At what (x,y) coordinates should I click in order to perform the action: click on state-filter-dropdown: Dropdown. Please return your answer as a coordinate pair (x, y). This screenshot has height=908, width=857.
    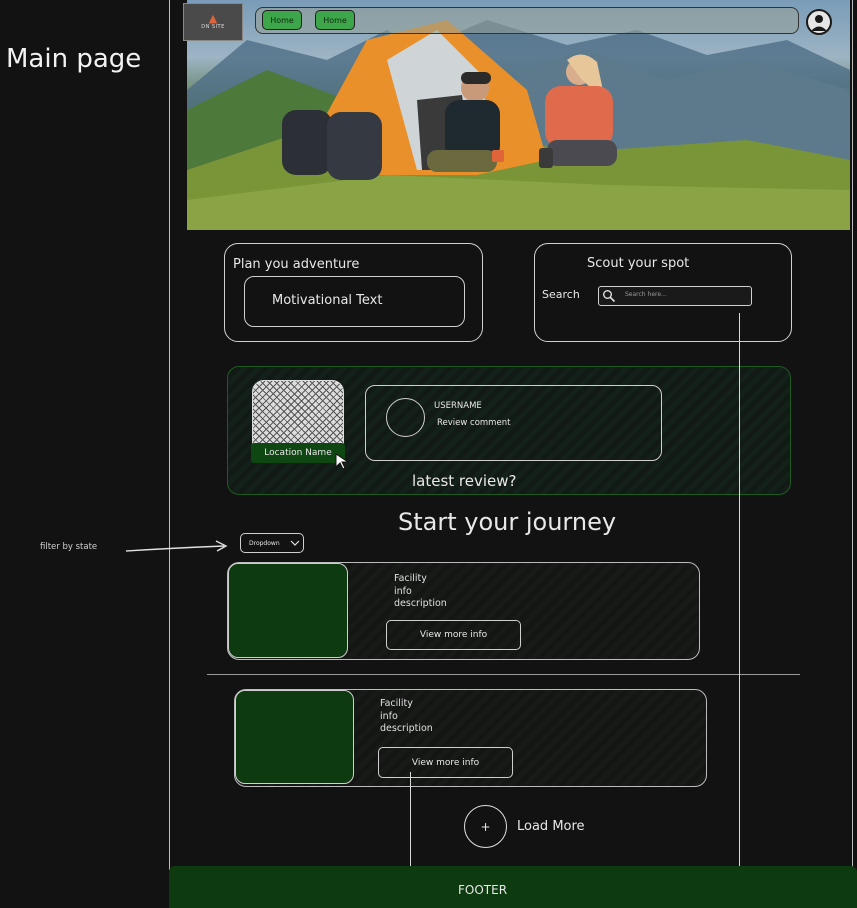
    Looking at the image, I should click on (272, 543).